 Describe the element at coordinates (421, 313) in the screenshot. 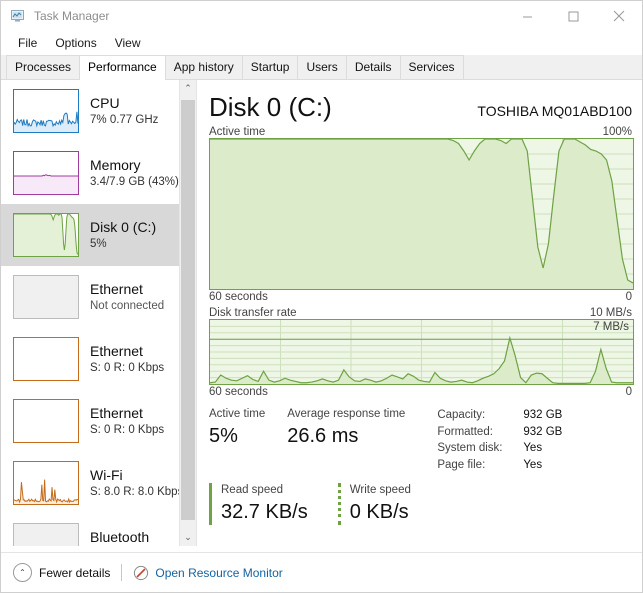

I see `transfer-rate-axis-labels: Disk transfer rate 10 MB/s` at that location.